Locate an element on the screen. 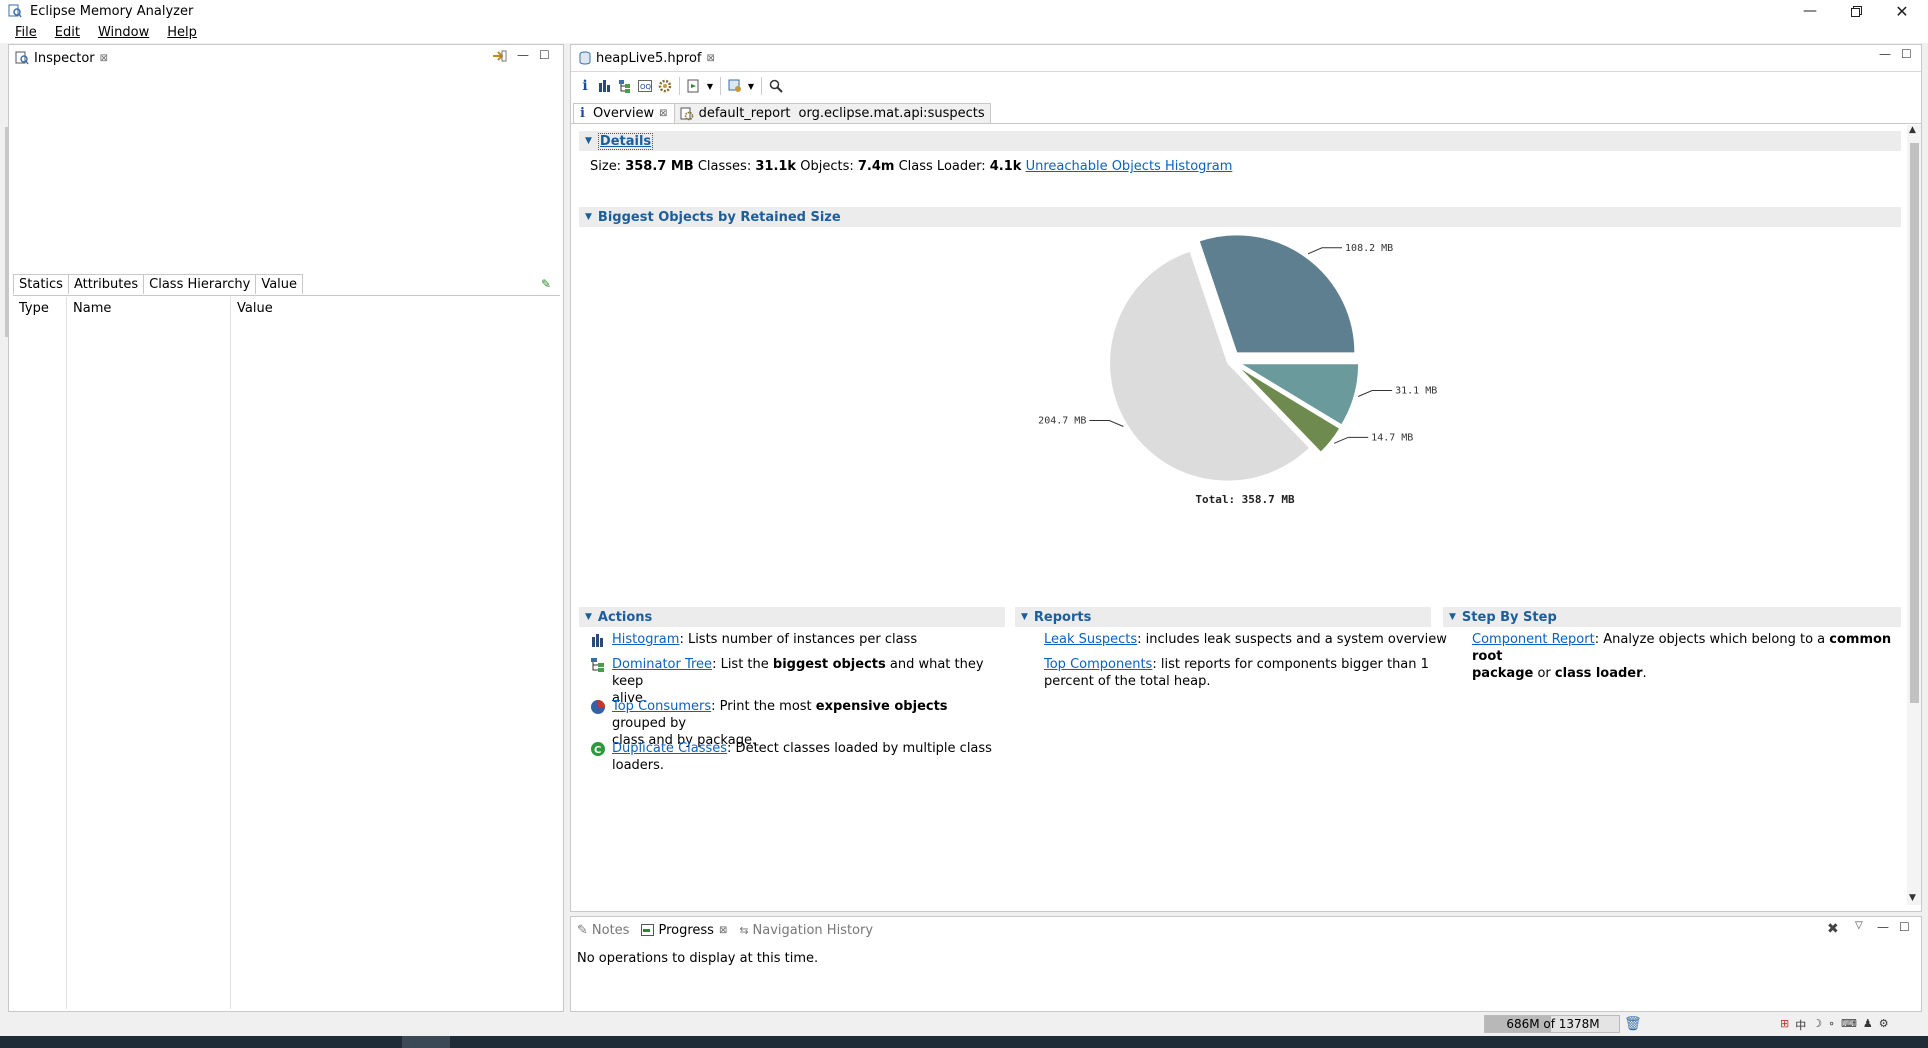  tab-notes-label: Notes is located at coordinates (610, 930).